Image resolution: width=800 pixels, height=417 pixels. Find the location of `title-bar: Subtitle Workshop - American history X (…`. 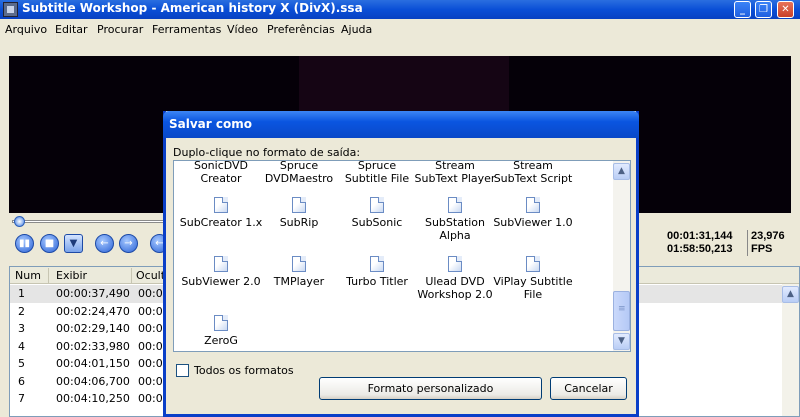

title-bar: Subtitle Workshop - American history X (… is located at coordinates (400, 9).